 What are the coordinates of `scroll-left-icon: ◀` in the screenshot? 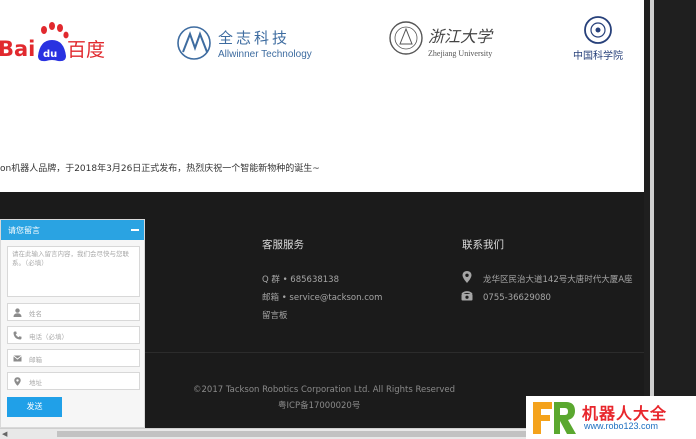 It's located at (4, 434).